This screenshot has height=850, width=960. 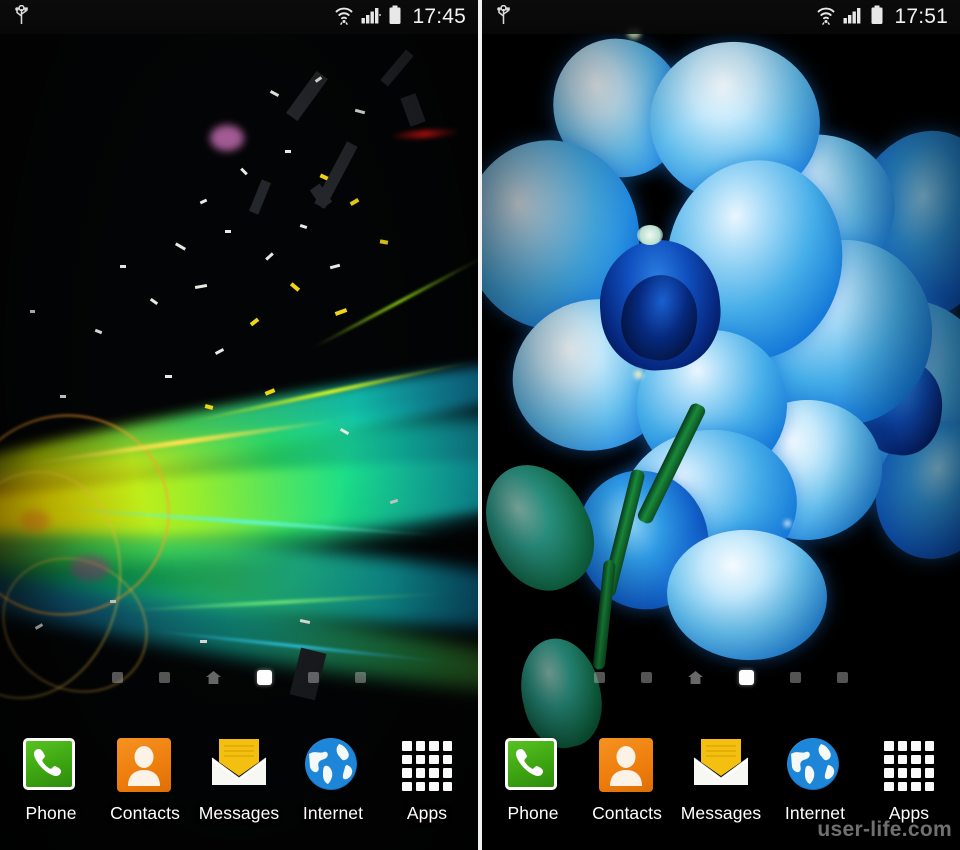 I want to click on site-watermark: user-life.com, so click(x=884, y=829).